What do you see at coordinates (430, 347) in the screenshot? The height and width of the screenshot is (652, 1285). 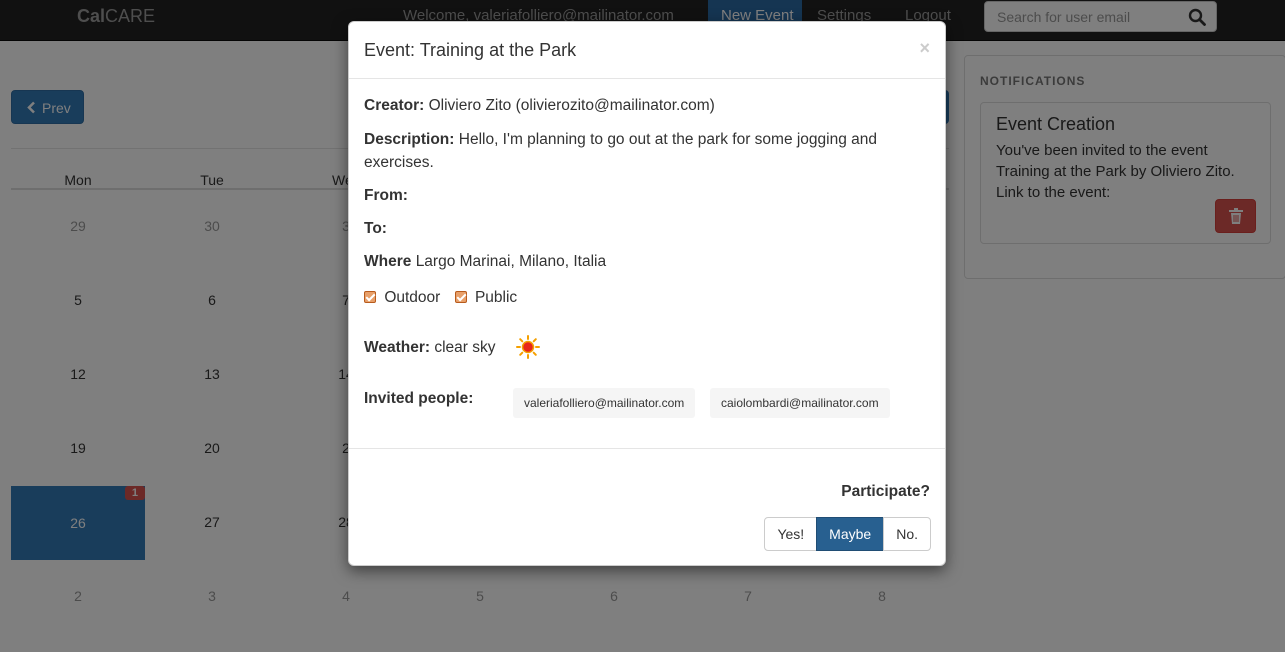 I see `weather-field: Weather: clear sky` at bounding box center [430, 347].